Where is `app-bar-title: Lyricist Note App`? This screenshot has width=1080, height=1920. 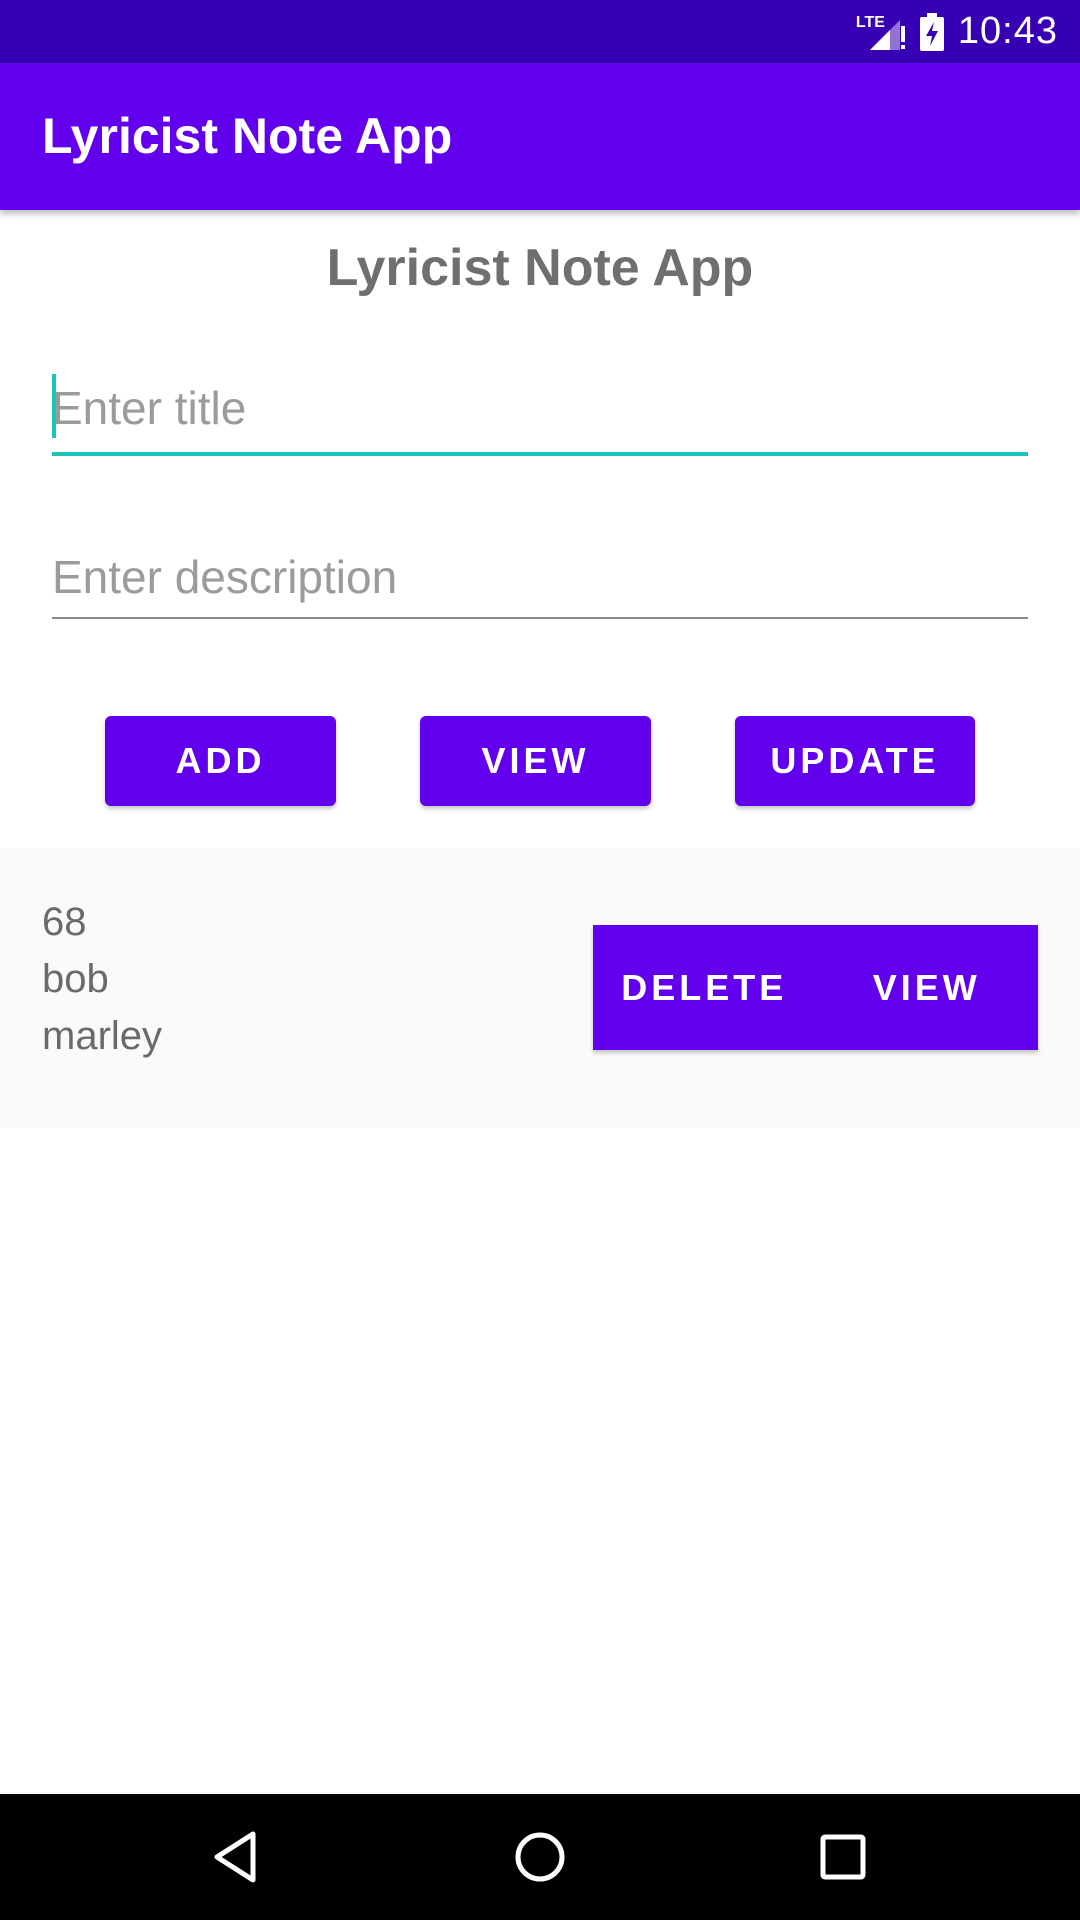 app-bar-title: Lyricist Note App is located at coordinates (247, 136).